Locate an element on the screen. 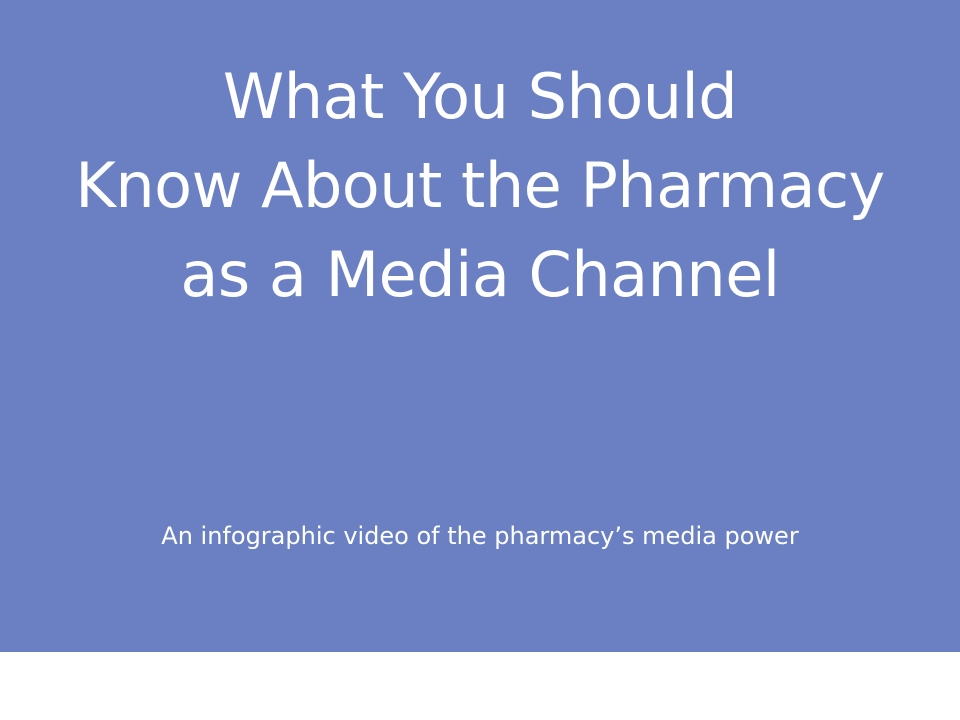 This screenshot has height=720, width=960. slide-title-line-2: Know About the Pharmacy is located at coordinates (480, 185).